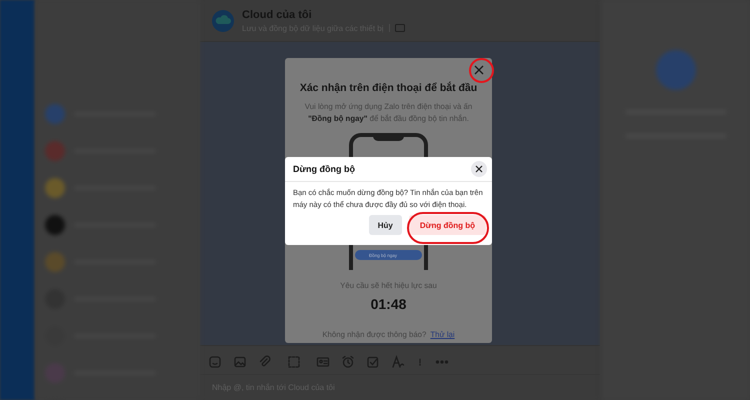  Describe the element at coordinates (323, 362) in the screenshot. I see `contact-card-icon` at that location.